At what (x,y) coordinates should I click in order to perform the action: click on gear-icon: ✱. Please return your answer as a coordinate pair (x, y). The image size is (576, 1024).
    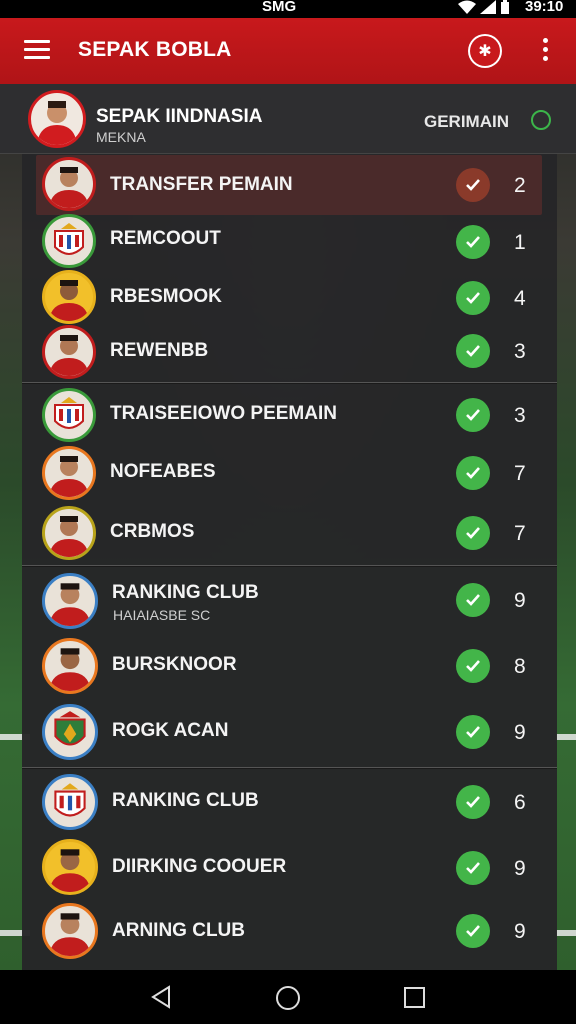
    Looking at the image, I should click on (485, 51).